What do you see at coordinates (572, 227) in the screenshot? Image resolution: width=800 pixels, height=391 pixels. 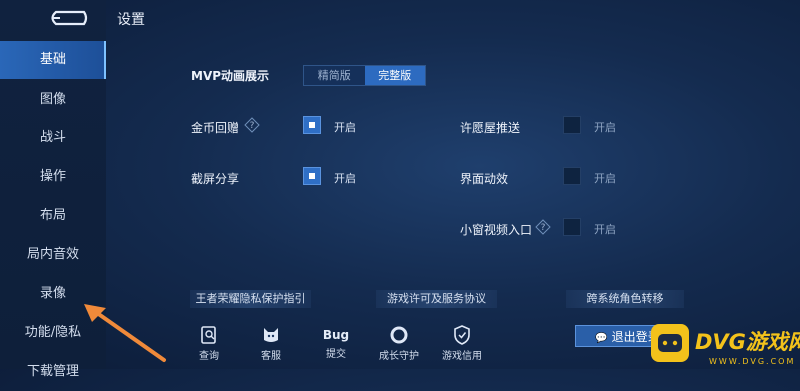 I see `small-window-video-checkbox` at bounding box center [572, 227].